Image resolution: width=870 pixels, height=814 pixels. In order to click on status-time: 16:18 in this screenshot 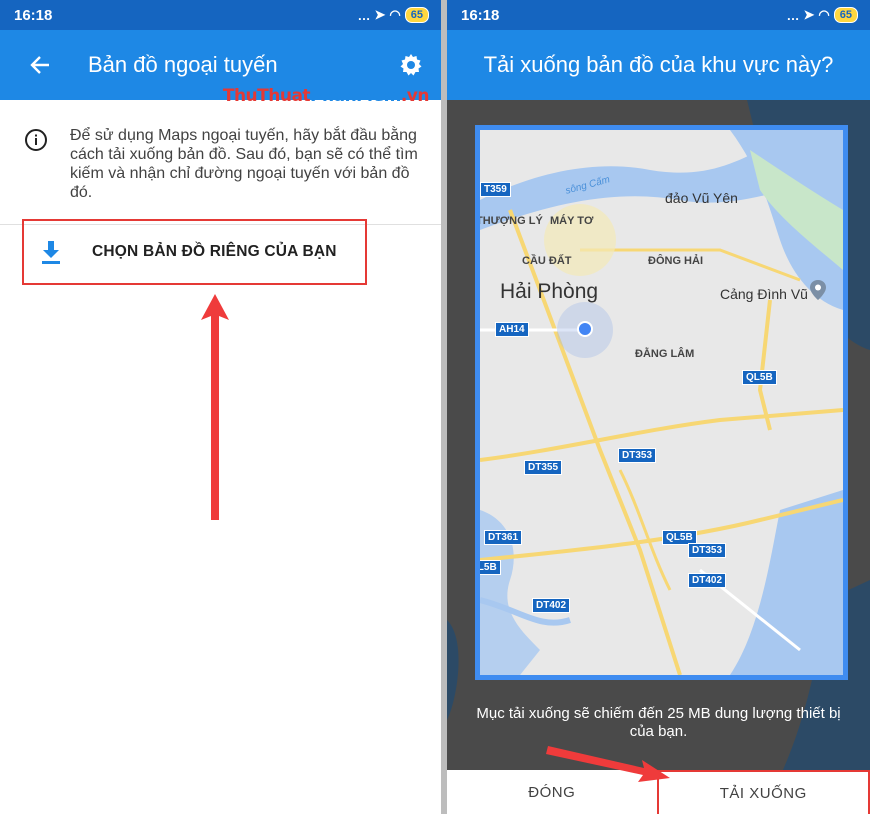, I will do `click(33, 15)`.